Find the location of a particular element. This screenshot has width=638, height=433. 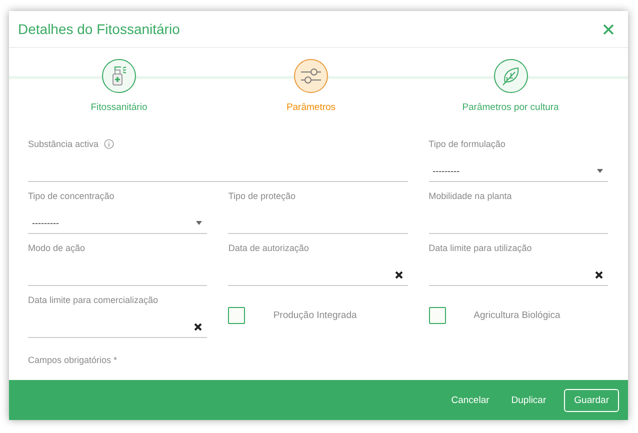

field-label: Tipo de formulação is located at coordinates (467, 144).